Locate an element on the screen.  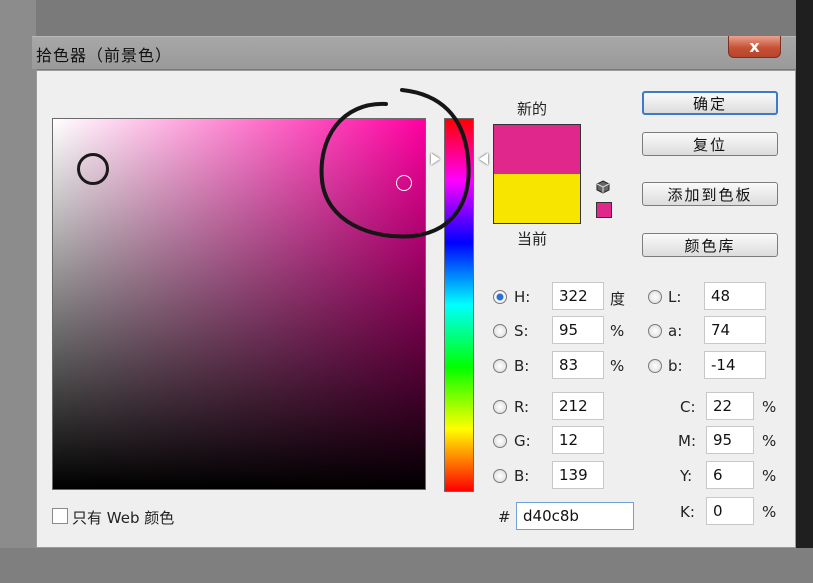
new-color-label: 新的 is located at coordinates (532, 109).